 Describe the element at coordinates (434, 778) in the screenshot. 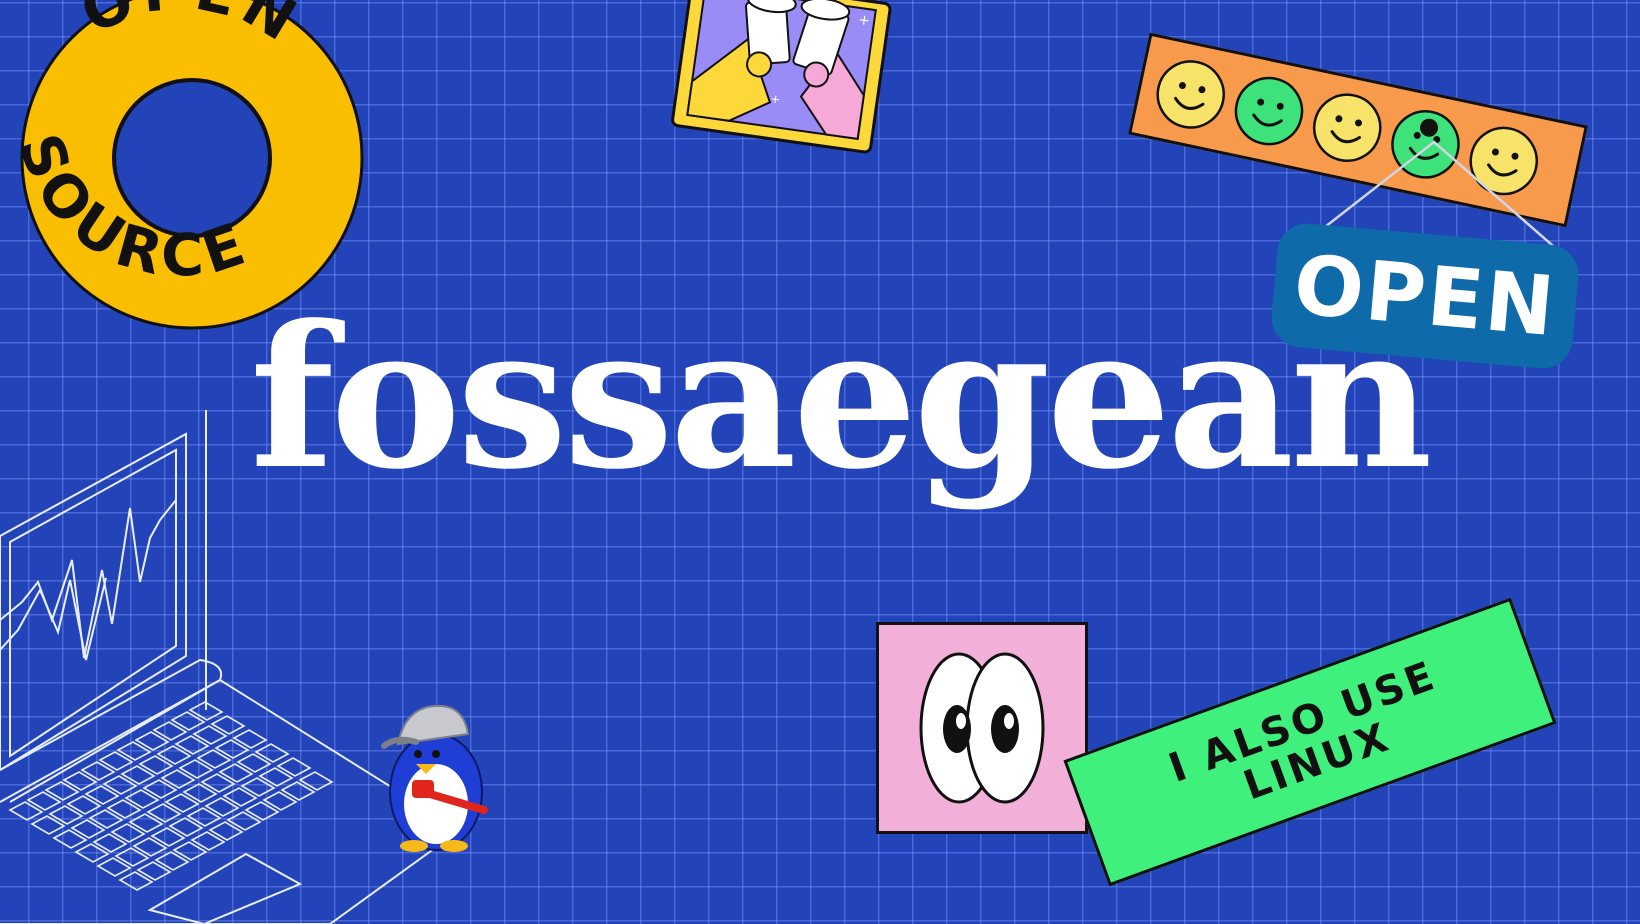

I see `tux-penguin-plumber-icon` at that location.